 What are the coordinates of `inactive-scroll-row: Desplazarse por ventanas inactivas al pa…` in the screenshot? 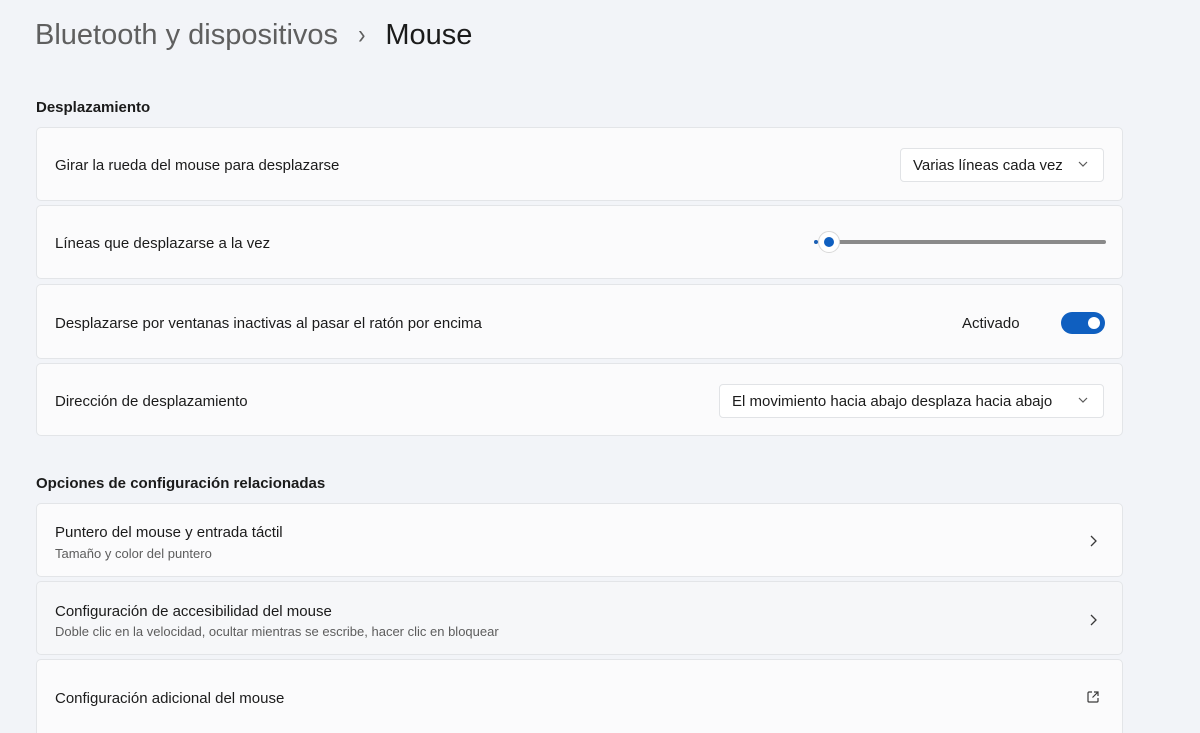 It's located at (579, 321).